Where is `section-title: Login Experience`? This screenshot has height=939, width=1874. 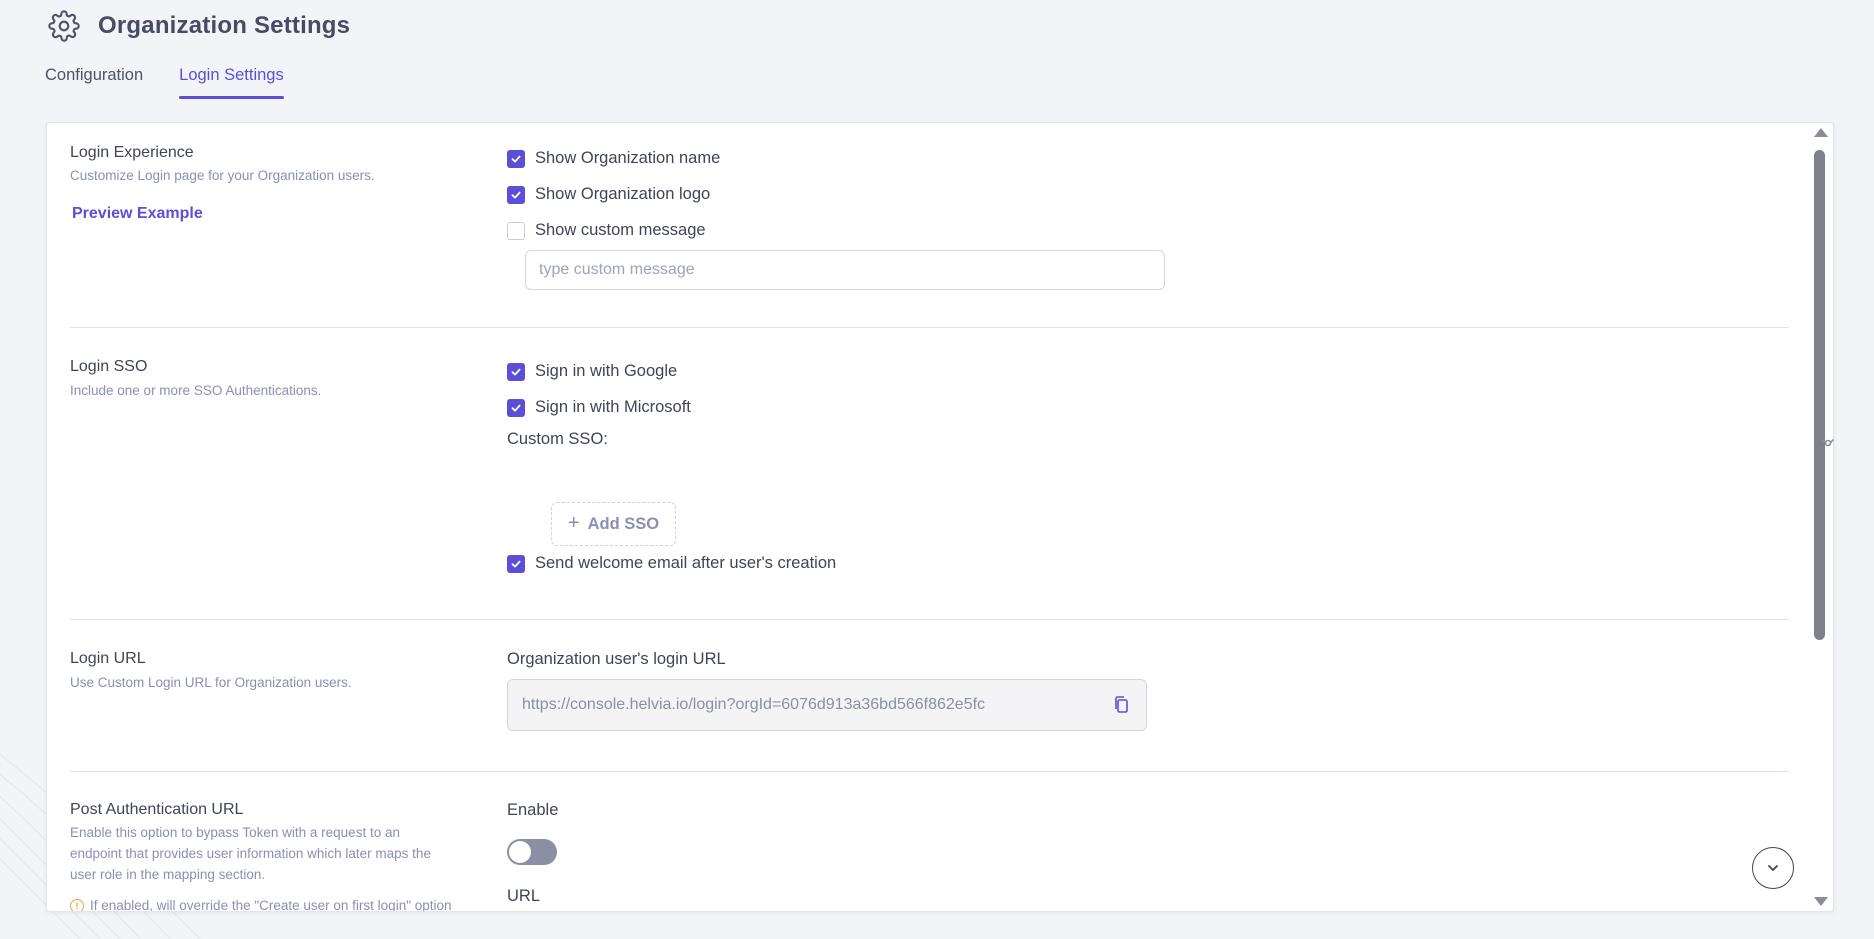
section-title: Login Experience is located at coordinates (132, 152).